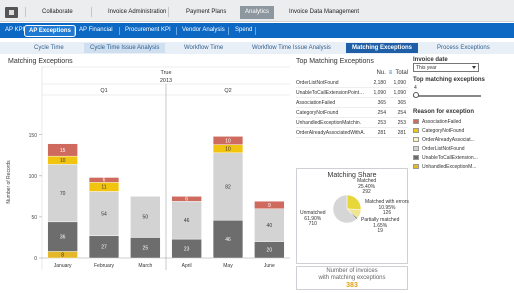 This screenshot has width=514, height=293. Describe the element at coordinates (474, 67) in the screenshot. I see `chevron-down-icon` at that location.